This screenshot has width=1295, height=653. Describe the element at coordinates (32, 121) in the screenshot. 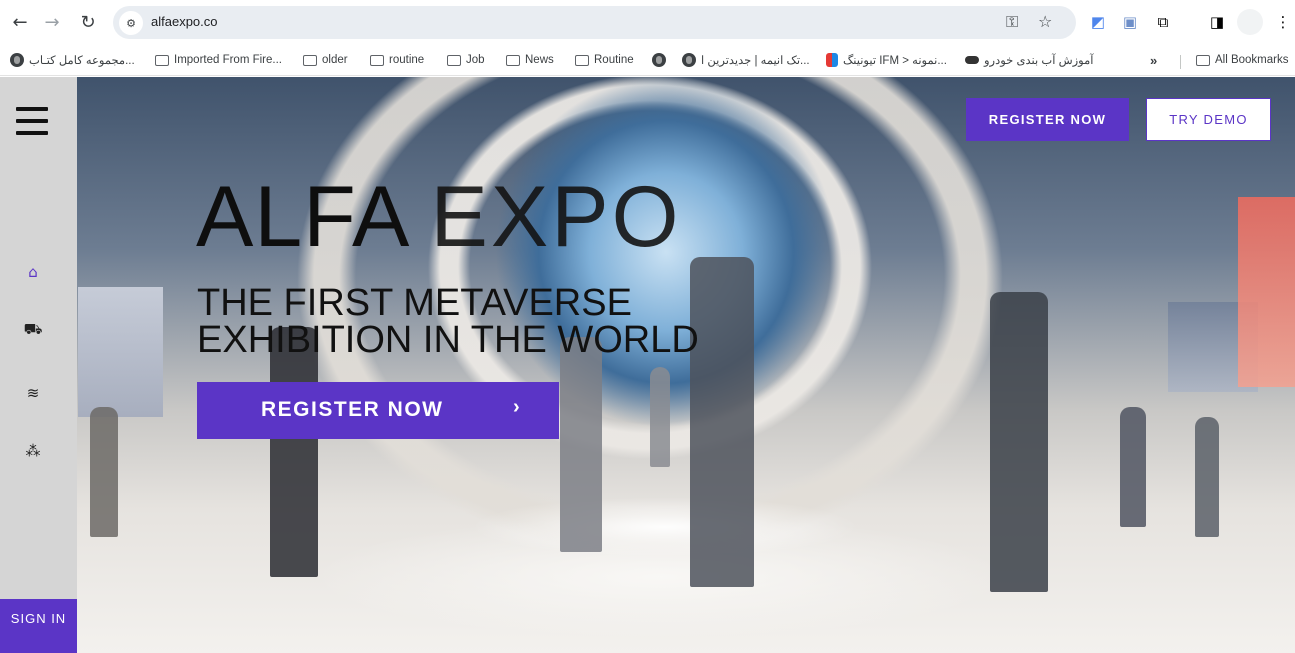

I see `hamburger-menu-icon` at that location.